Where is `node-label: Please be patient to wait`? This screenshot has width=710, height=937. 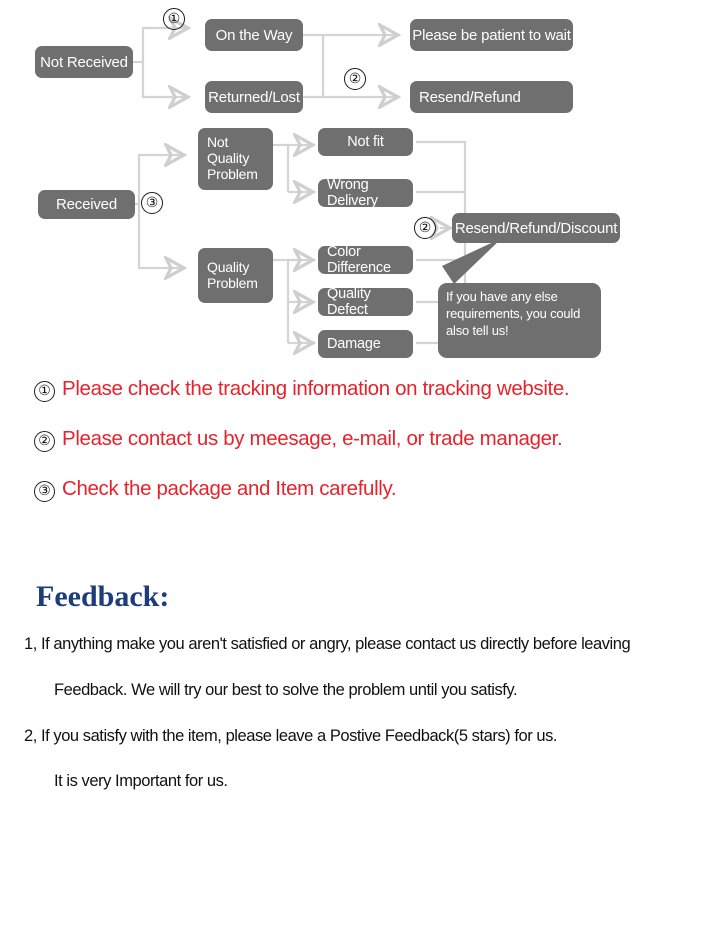 node-label: Please be patient to wait is located at coordinates (491, 35).